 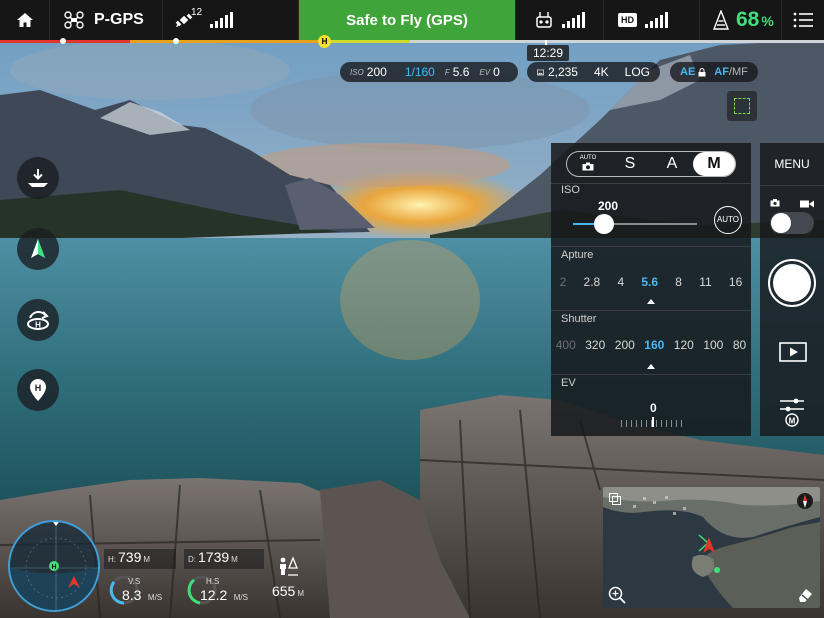 I want to click on shutter-section-label: Shutter, so click(x=579, y=319).